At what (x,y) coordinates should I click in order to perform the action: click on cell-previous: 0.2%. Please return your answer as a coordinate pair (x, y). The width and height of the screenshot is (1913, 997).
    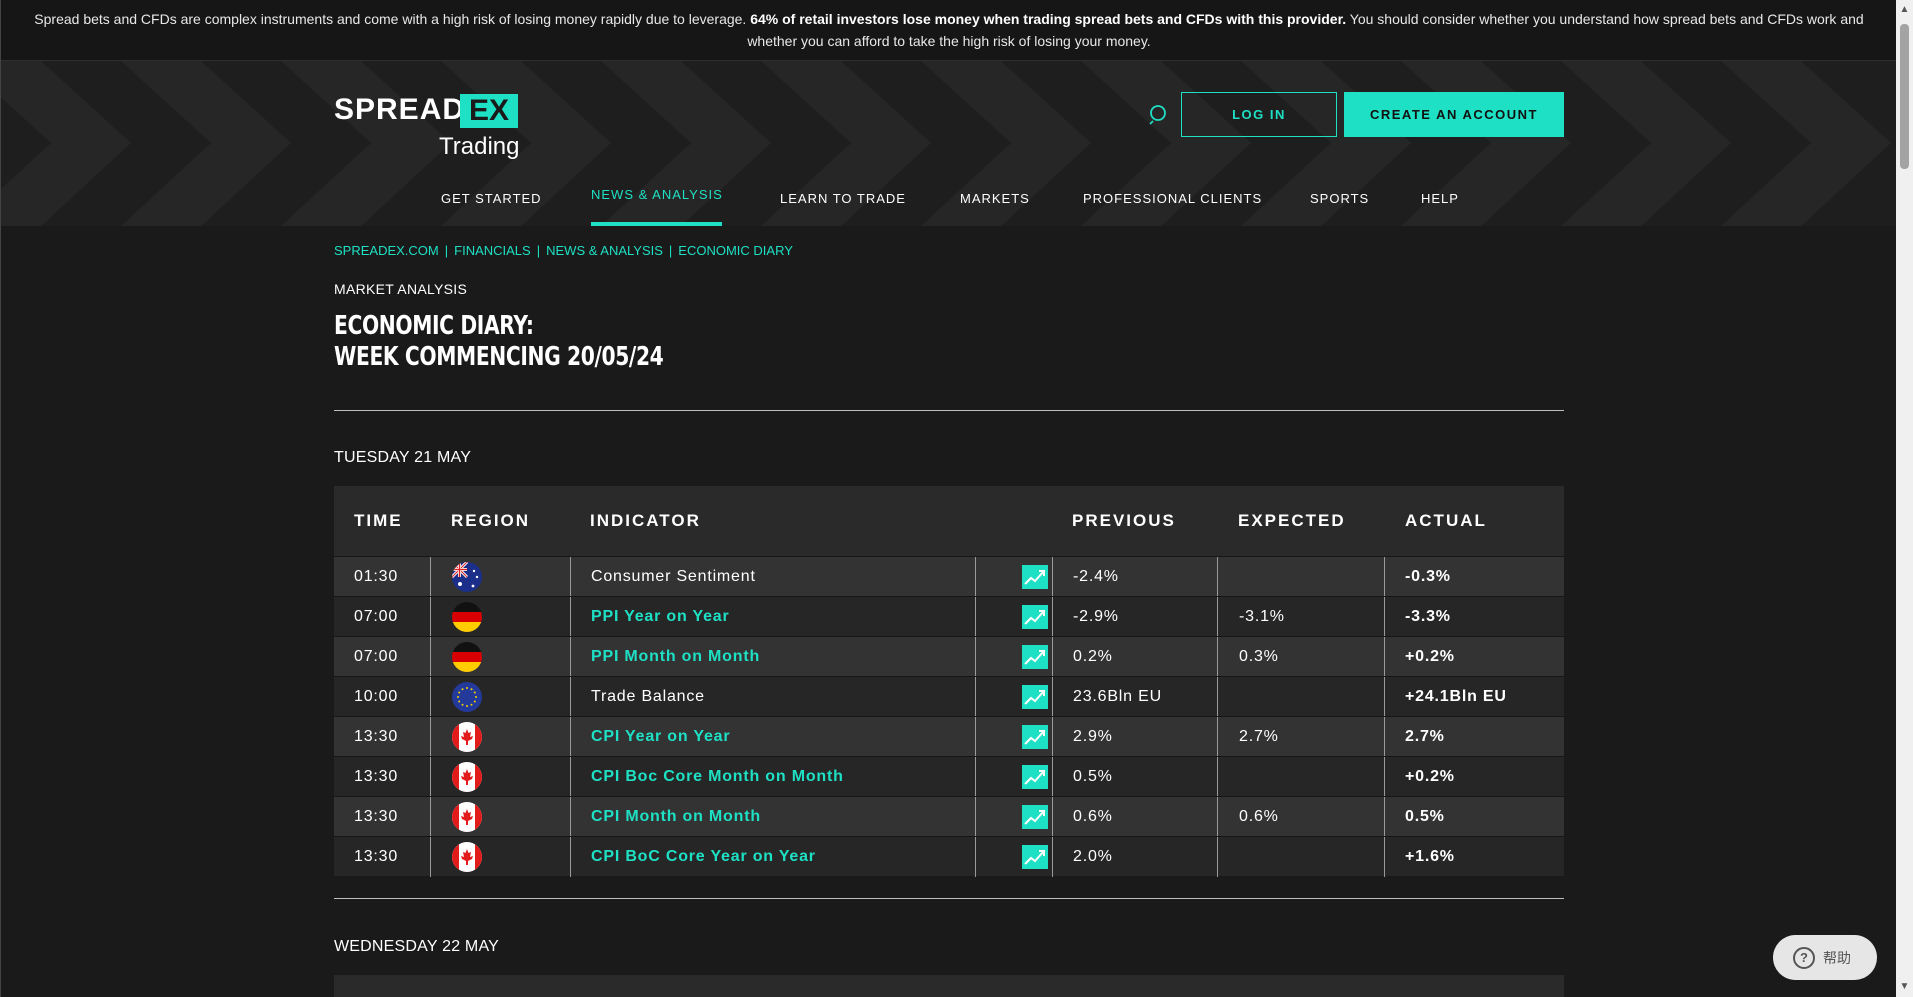
    Looking at the image, I should click on (1093, 656).